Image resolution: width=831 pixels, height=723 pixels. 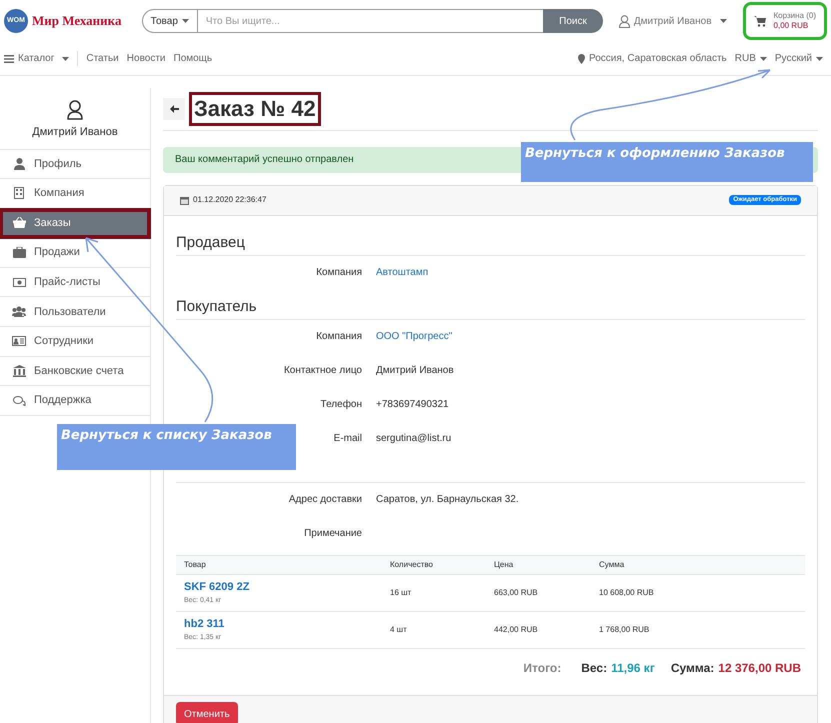 I want to click on product-link: SKF 6209 2Z, so click(x=217, y=587).